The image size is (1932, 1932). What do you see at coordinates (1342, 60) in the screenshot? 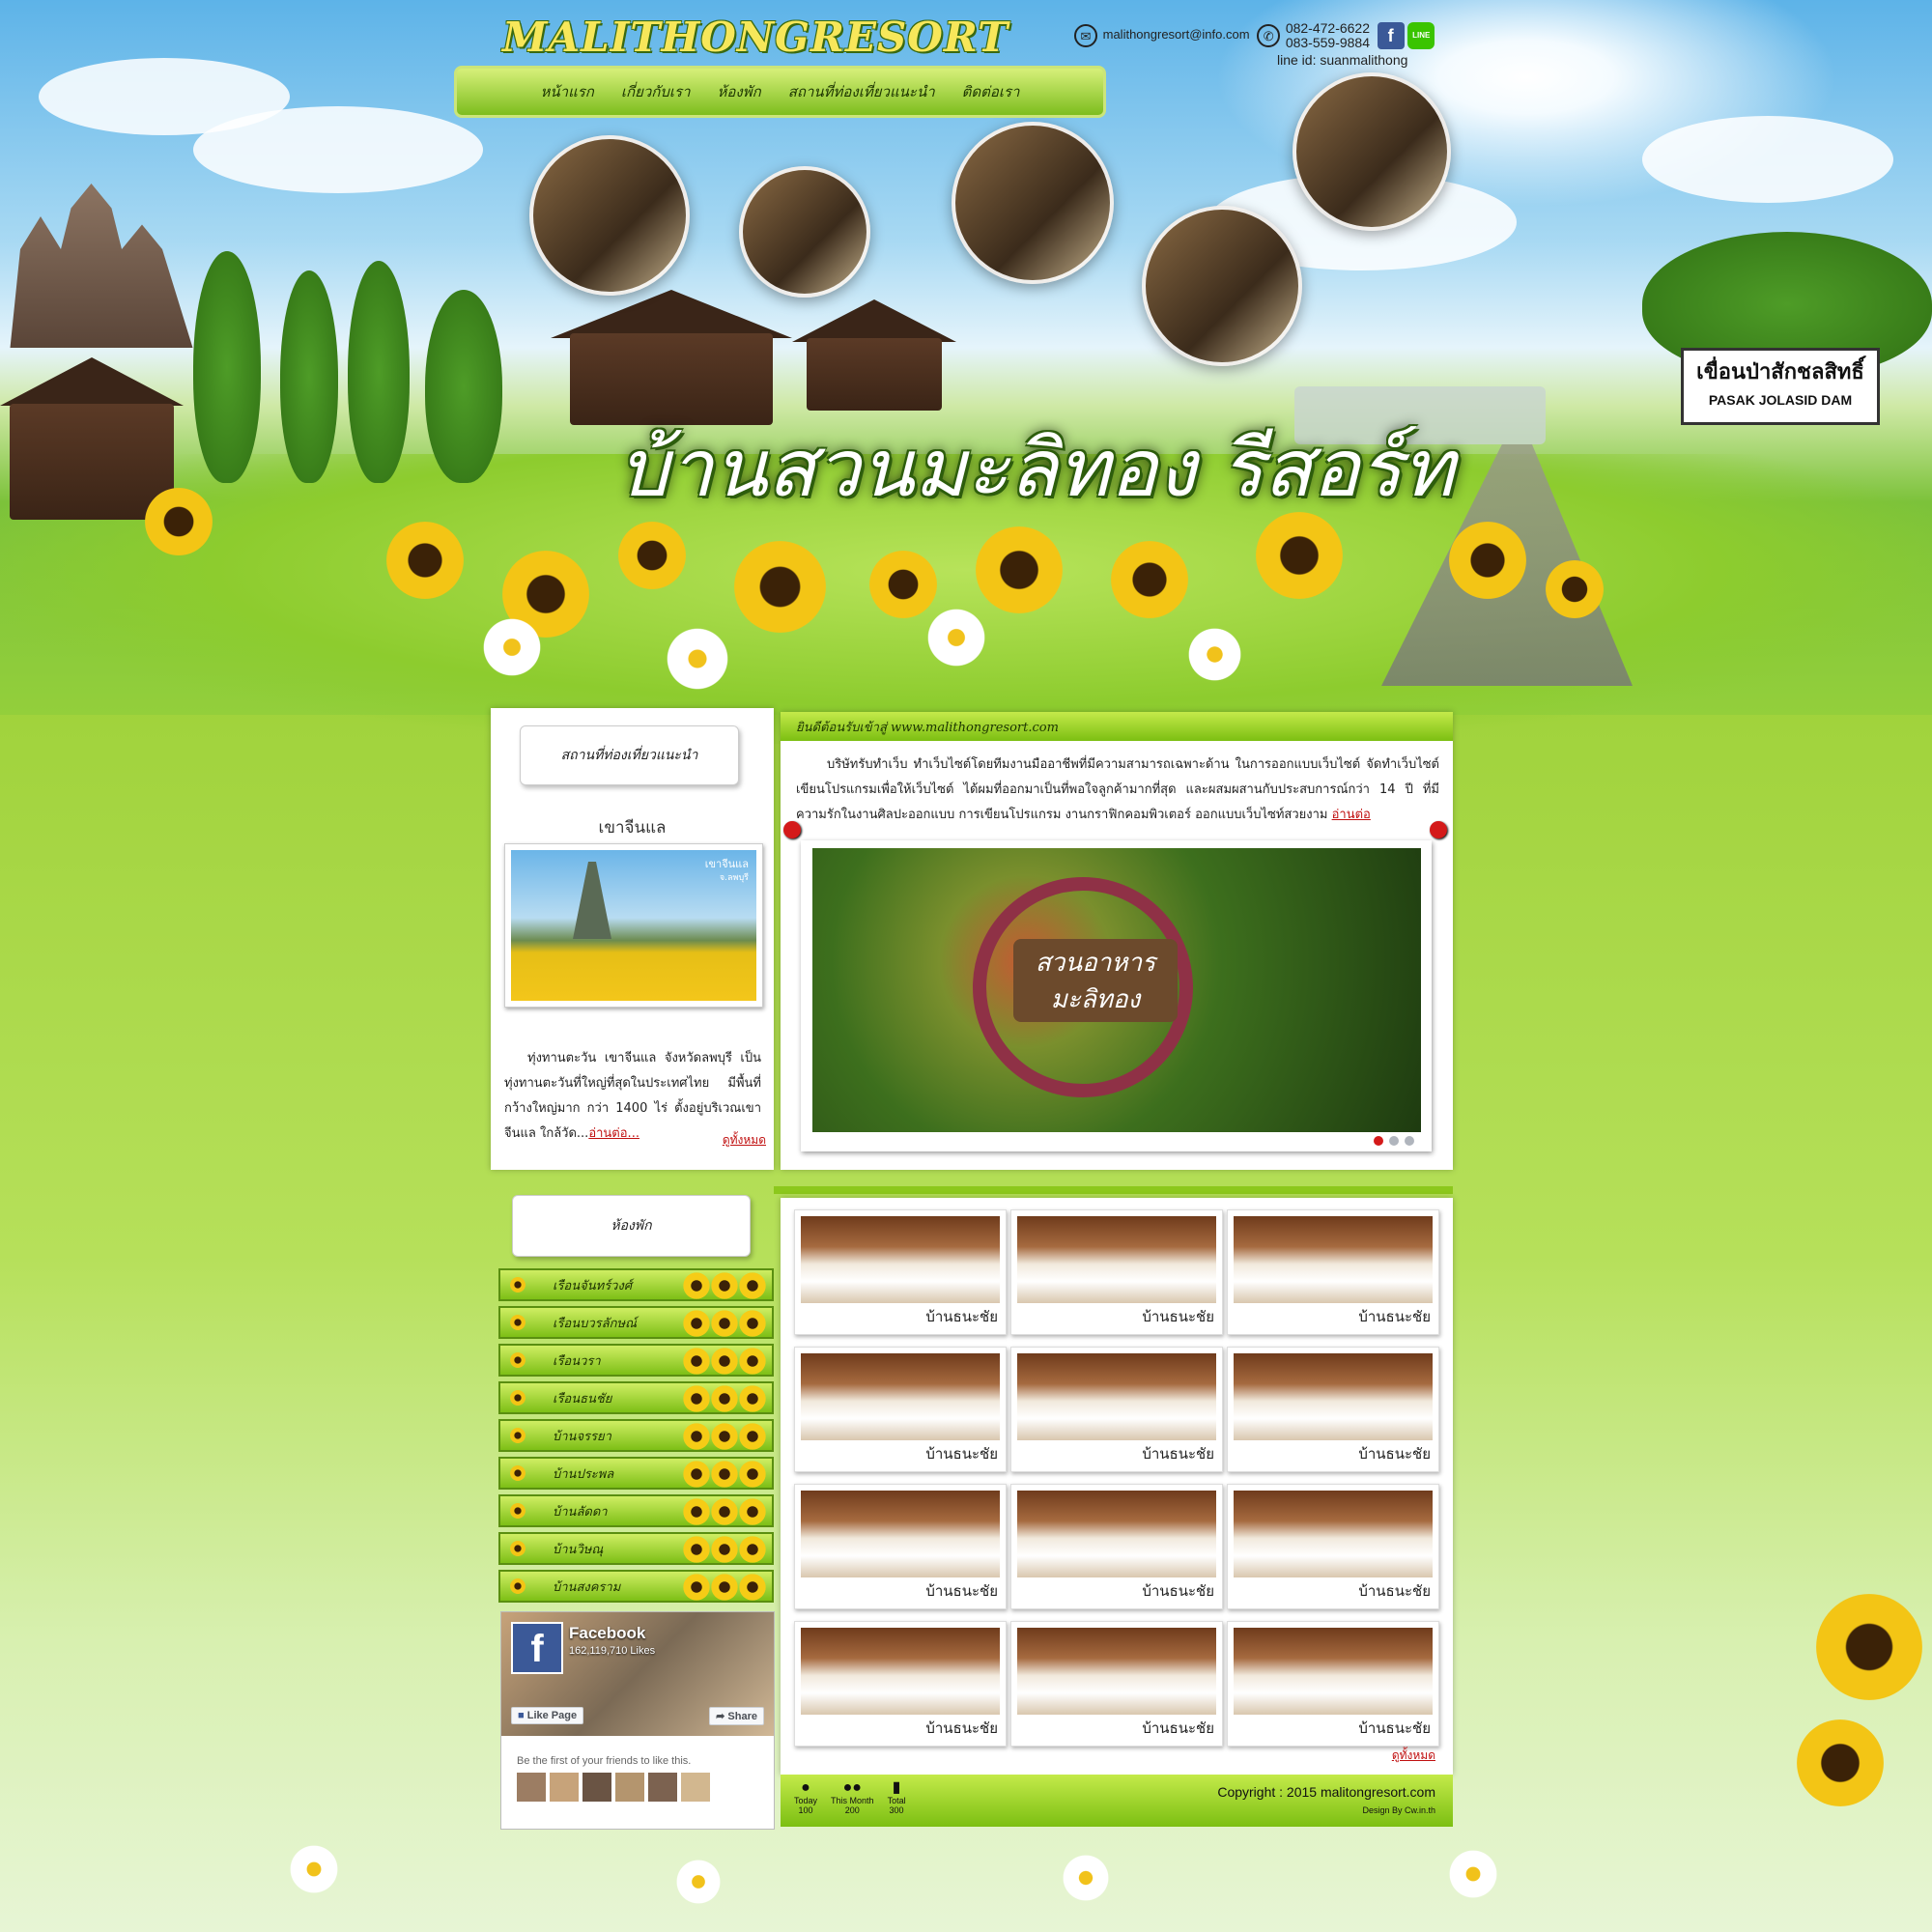
I see `contact-line-id: line id: suanmalithong` at bounding box center [1342, 60].